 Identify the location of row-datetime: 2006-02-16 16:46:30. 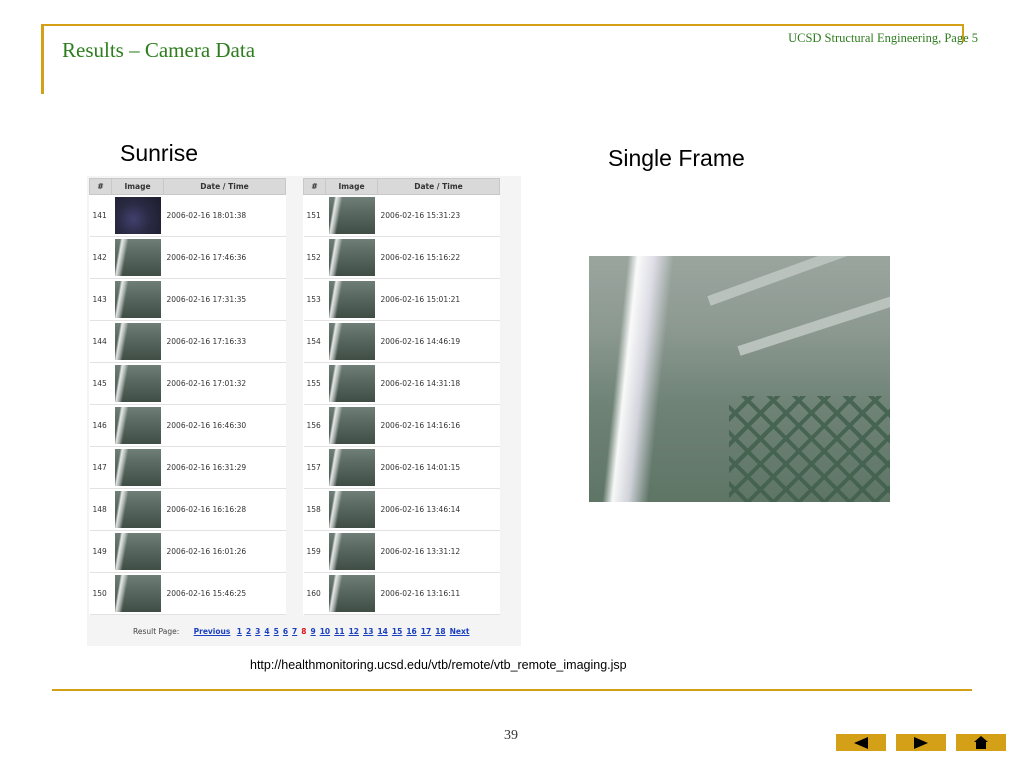
(224, 425).